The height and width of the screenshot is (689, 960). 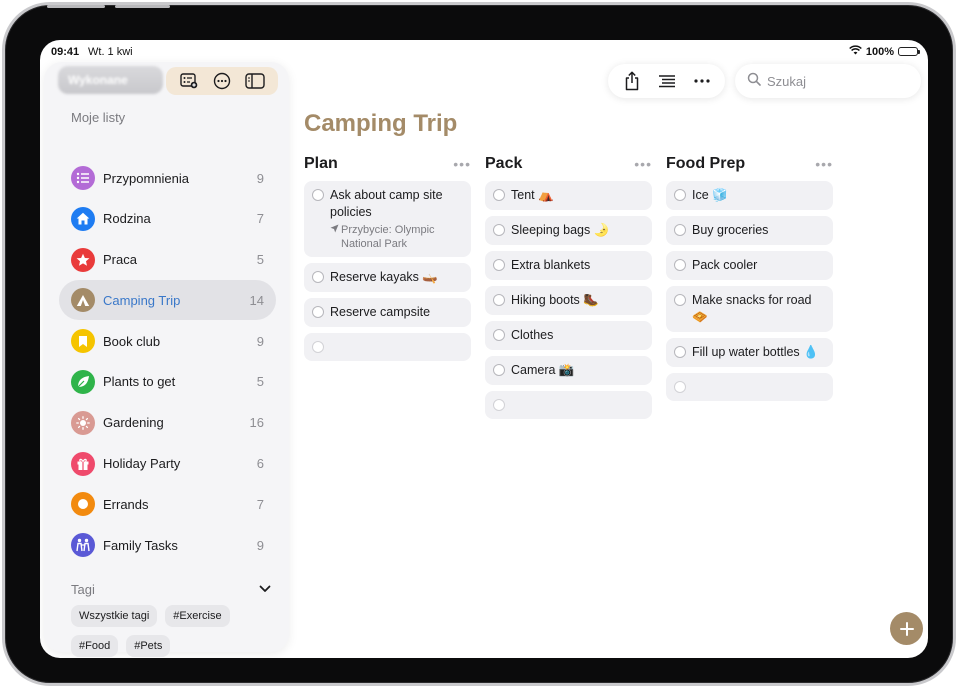 What do you see at coordinates (568, 195) in the screenshot?
I see `reminder-card: Tent ⛺` at bounding box center [568, 195].